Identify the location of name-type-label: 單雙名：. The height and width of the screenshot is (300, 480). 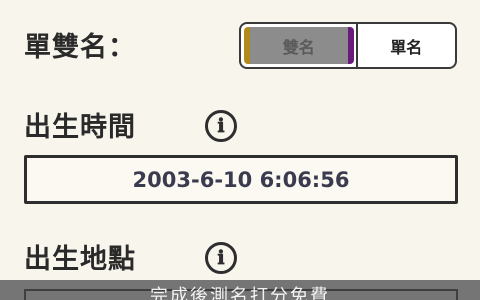
(80, 47).